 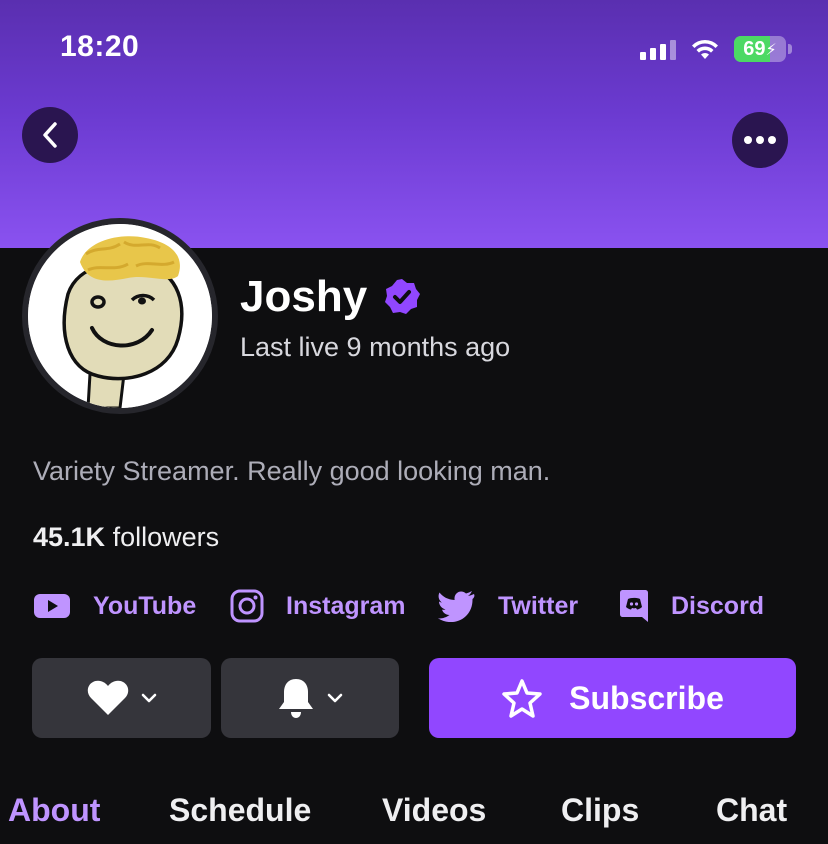 What do you see at coordinates (771, 50) in the screenshot?
I see `bolt-icon: ⚡` at bounding box center [771, 50].